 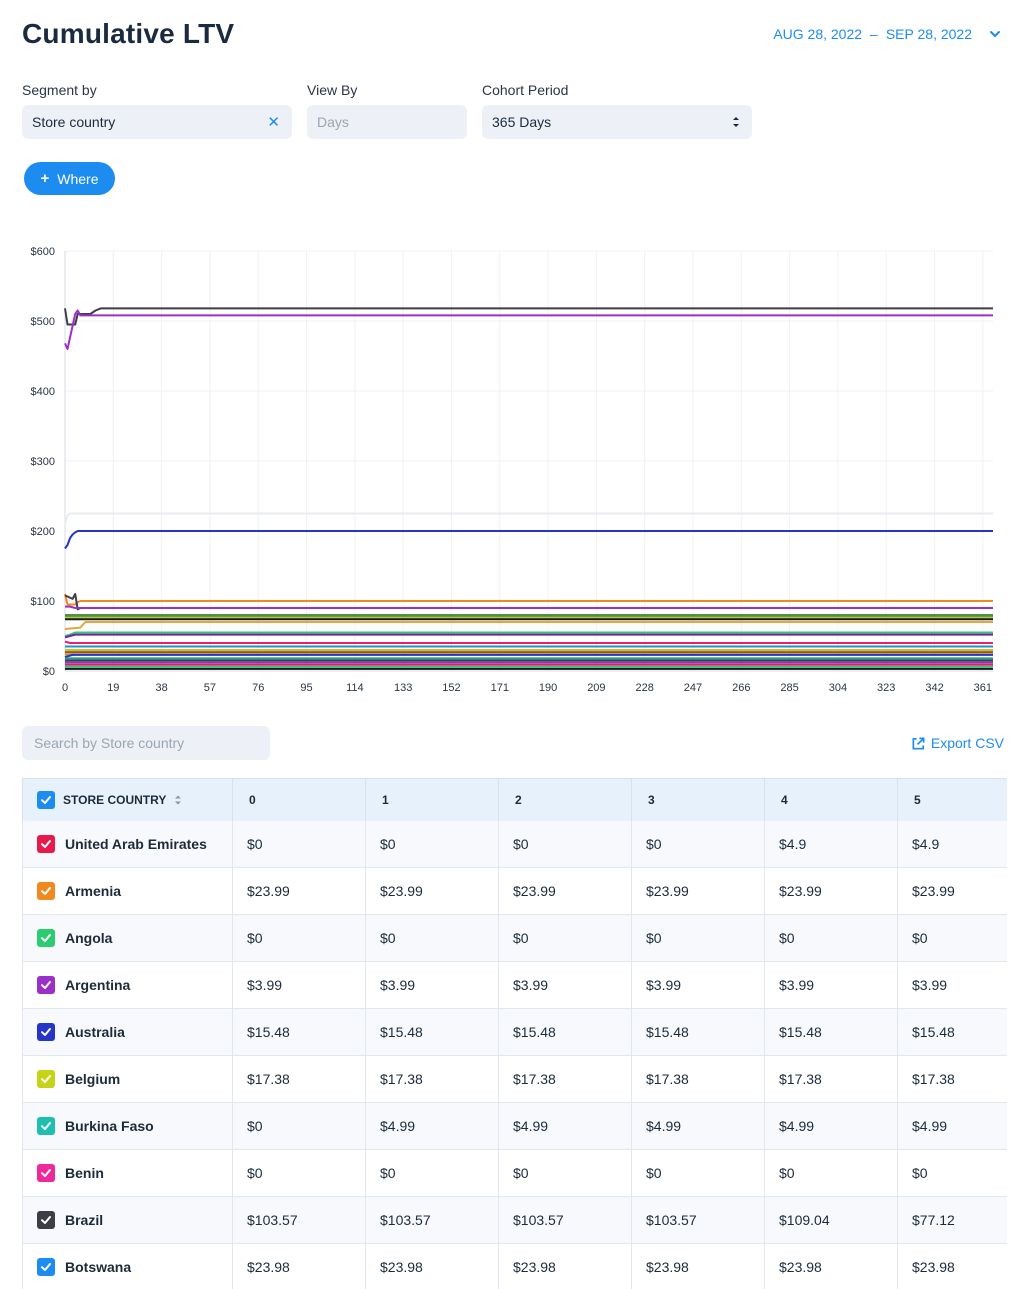 I want to click on cohort-period-label: Cohort Period, so click(x=525, y=90).